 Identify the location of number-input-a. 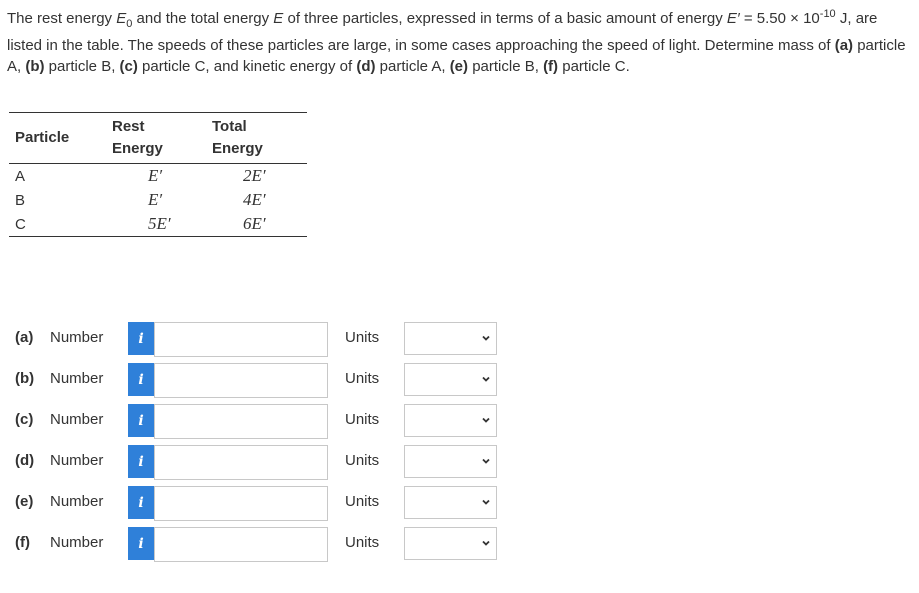
(241, 339).